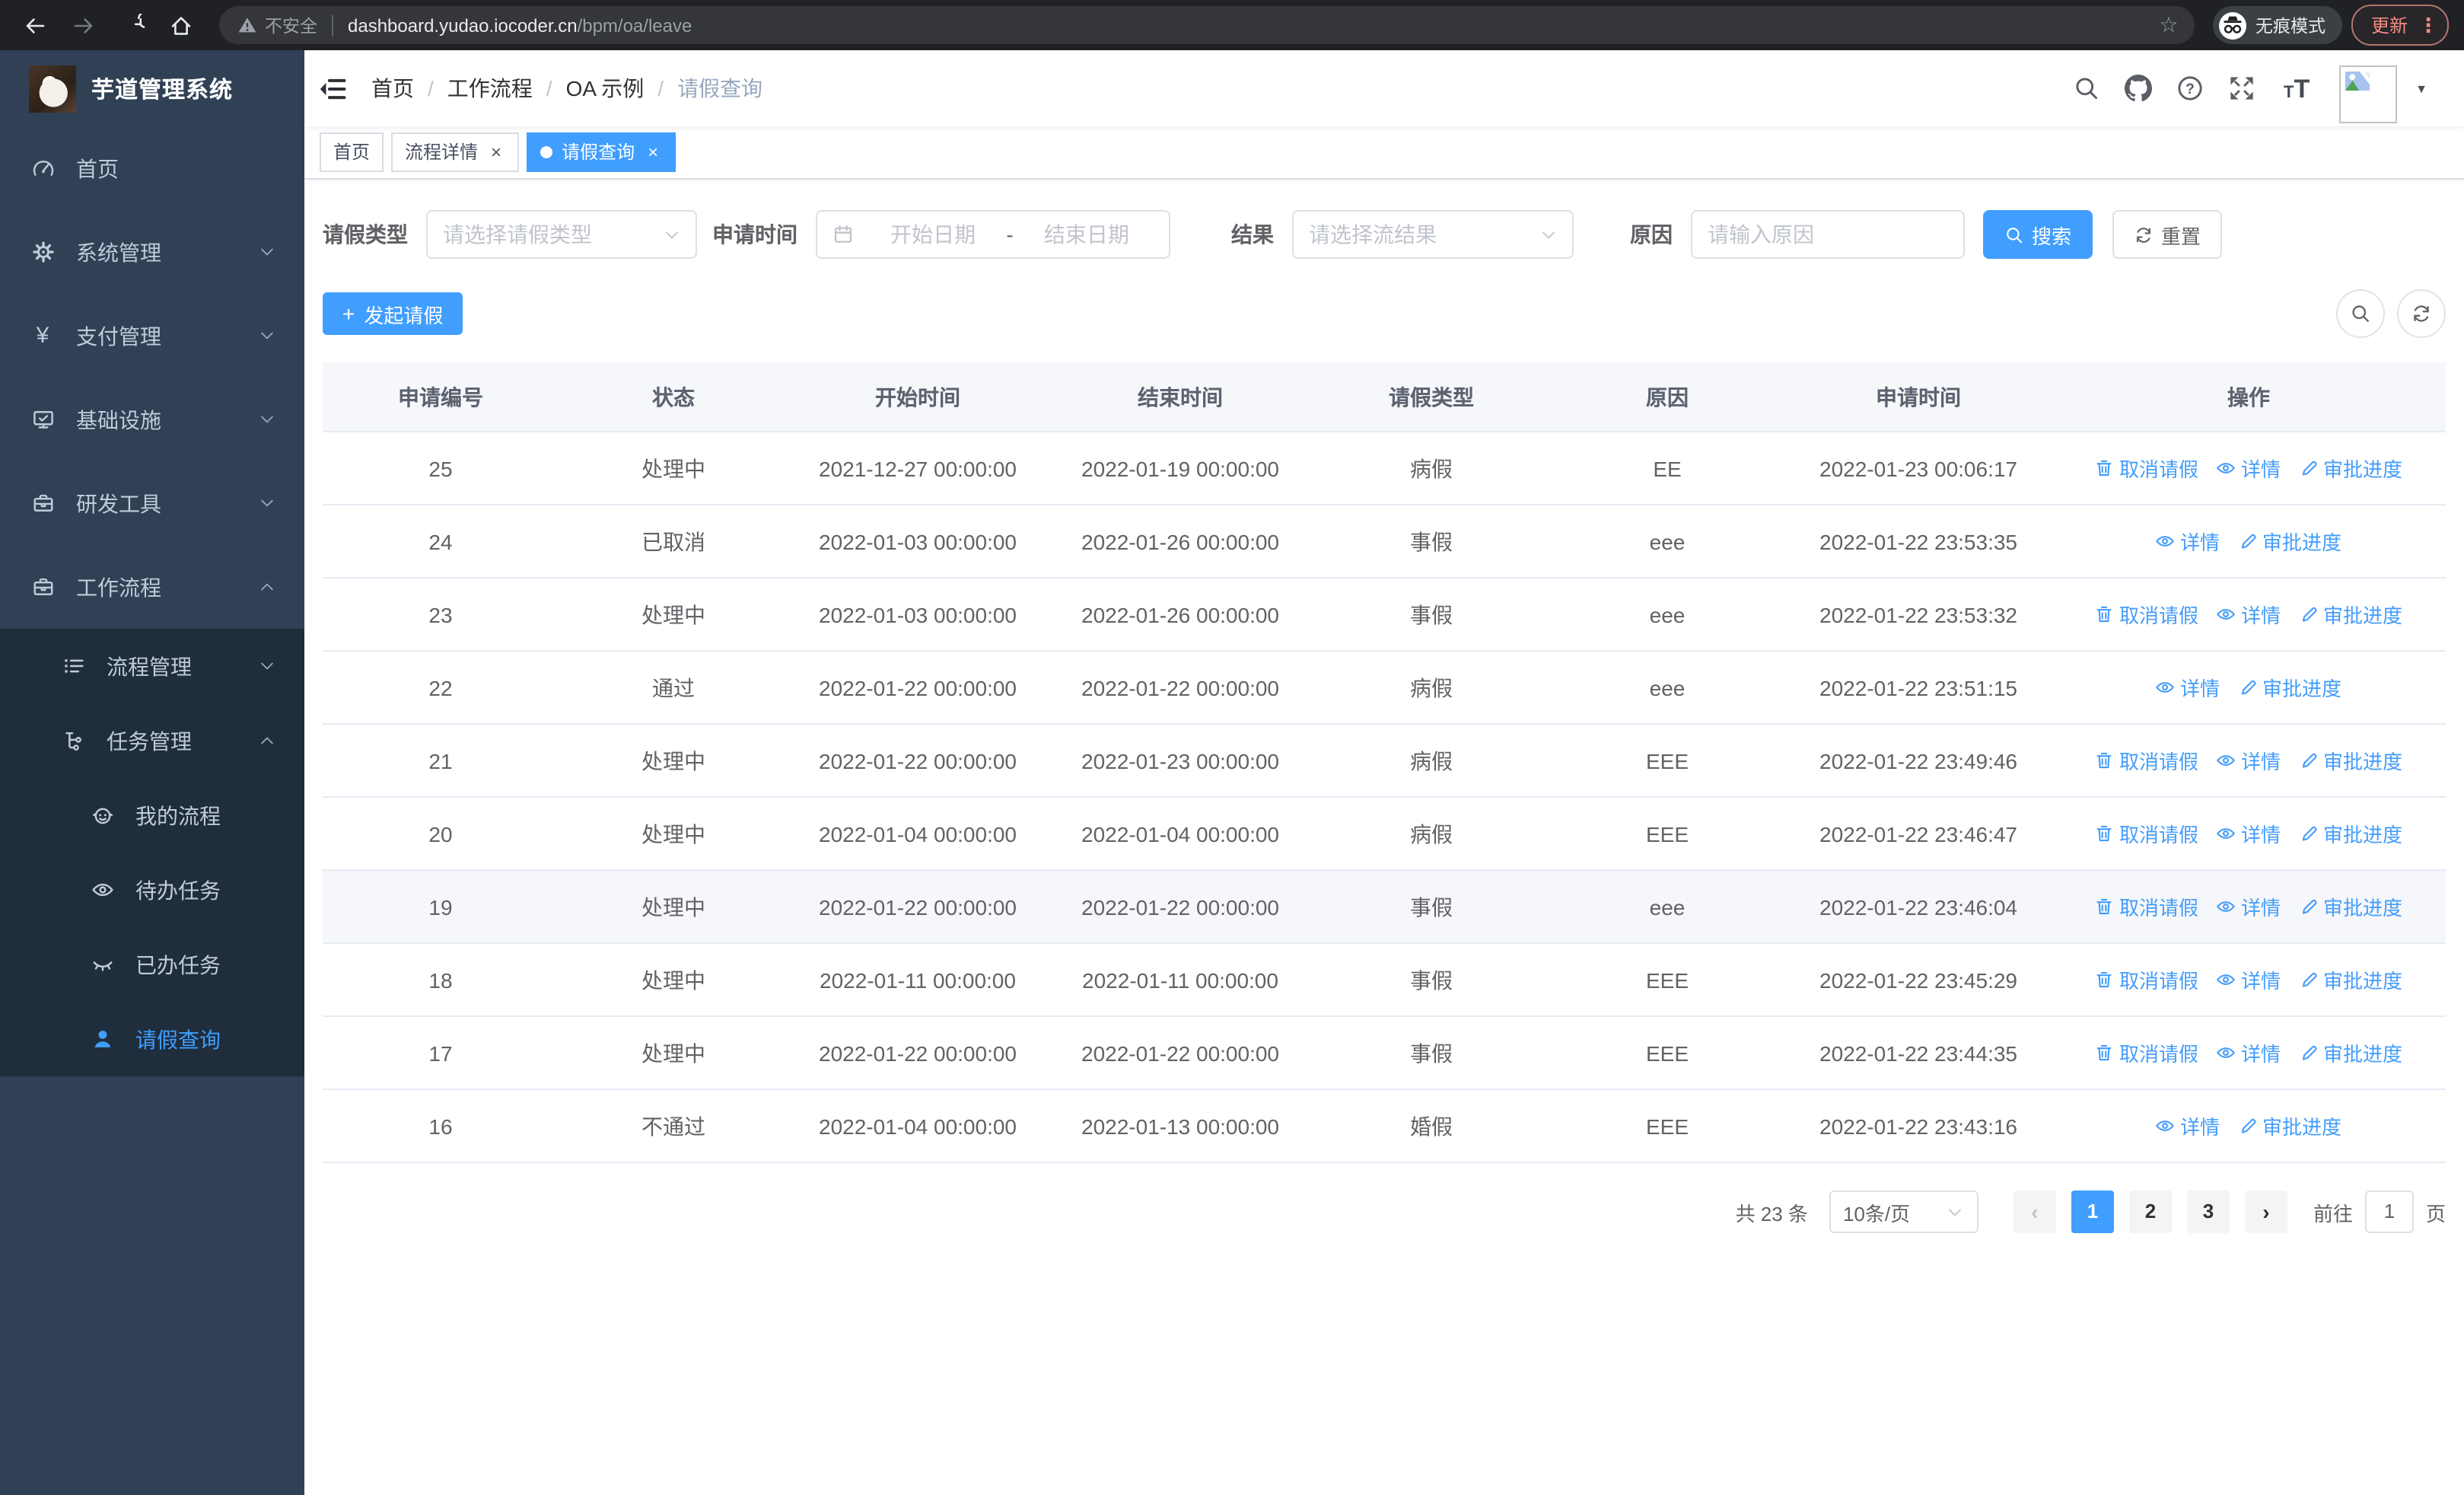  I want to click on cell-id: 25, so click(440, 468).